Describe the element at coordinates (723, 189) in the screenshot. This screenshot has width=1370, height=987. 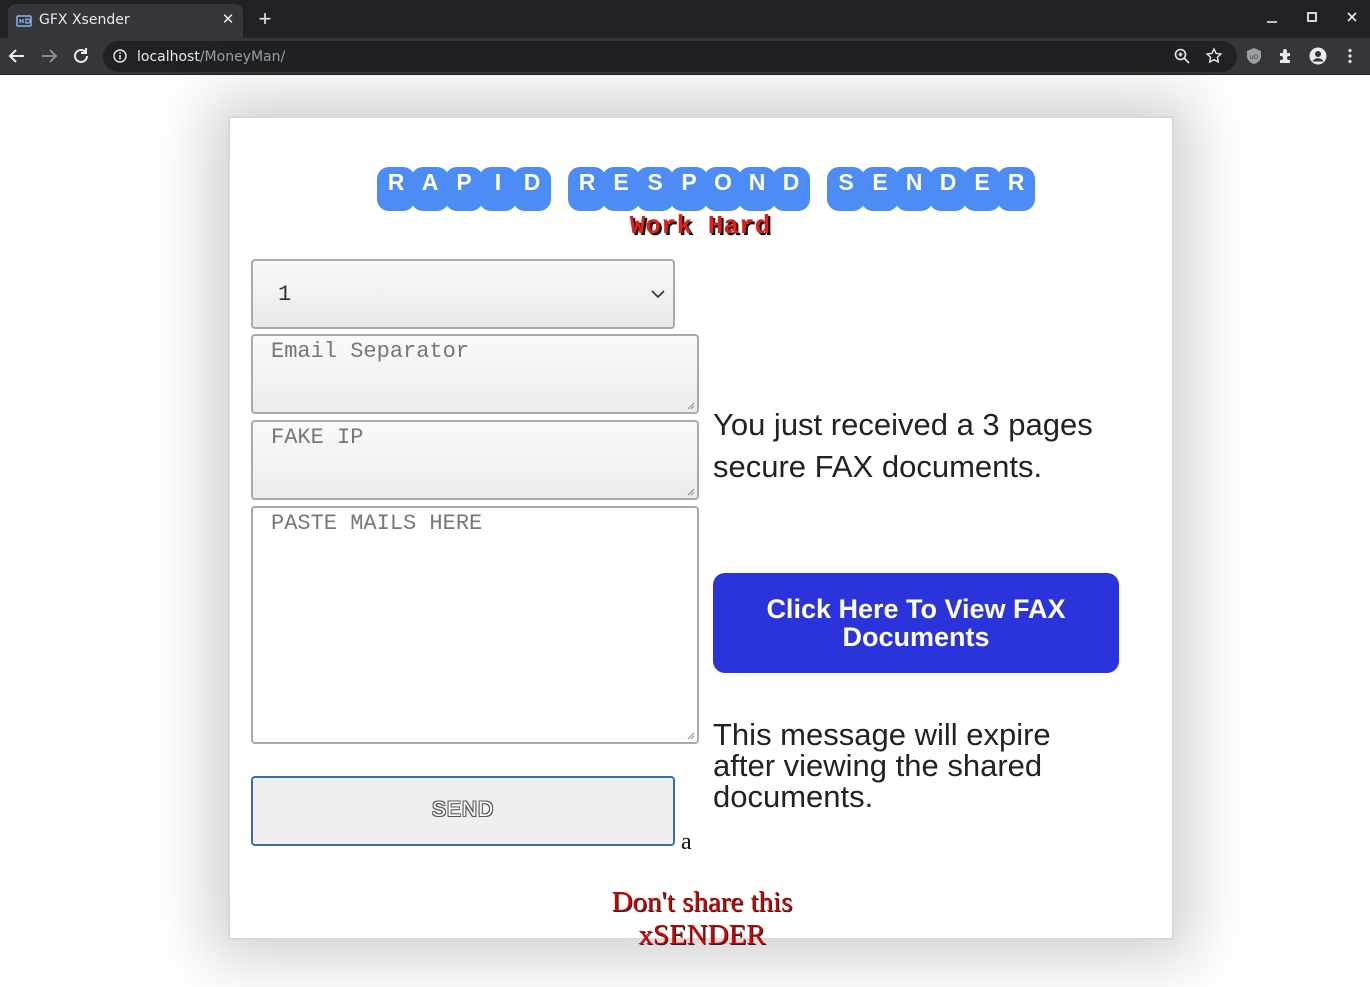
I see `title-letter: O` at that location.